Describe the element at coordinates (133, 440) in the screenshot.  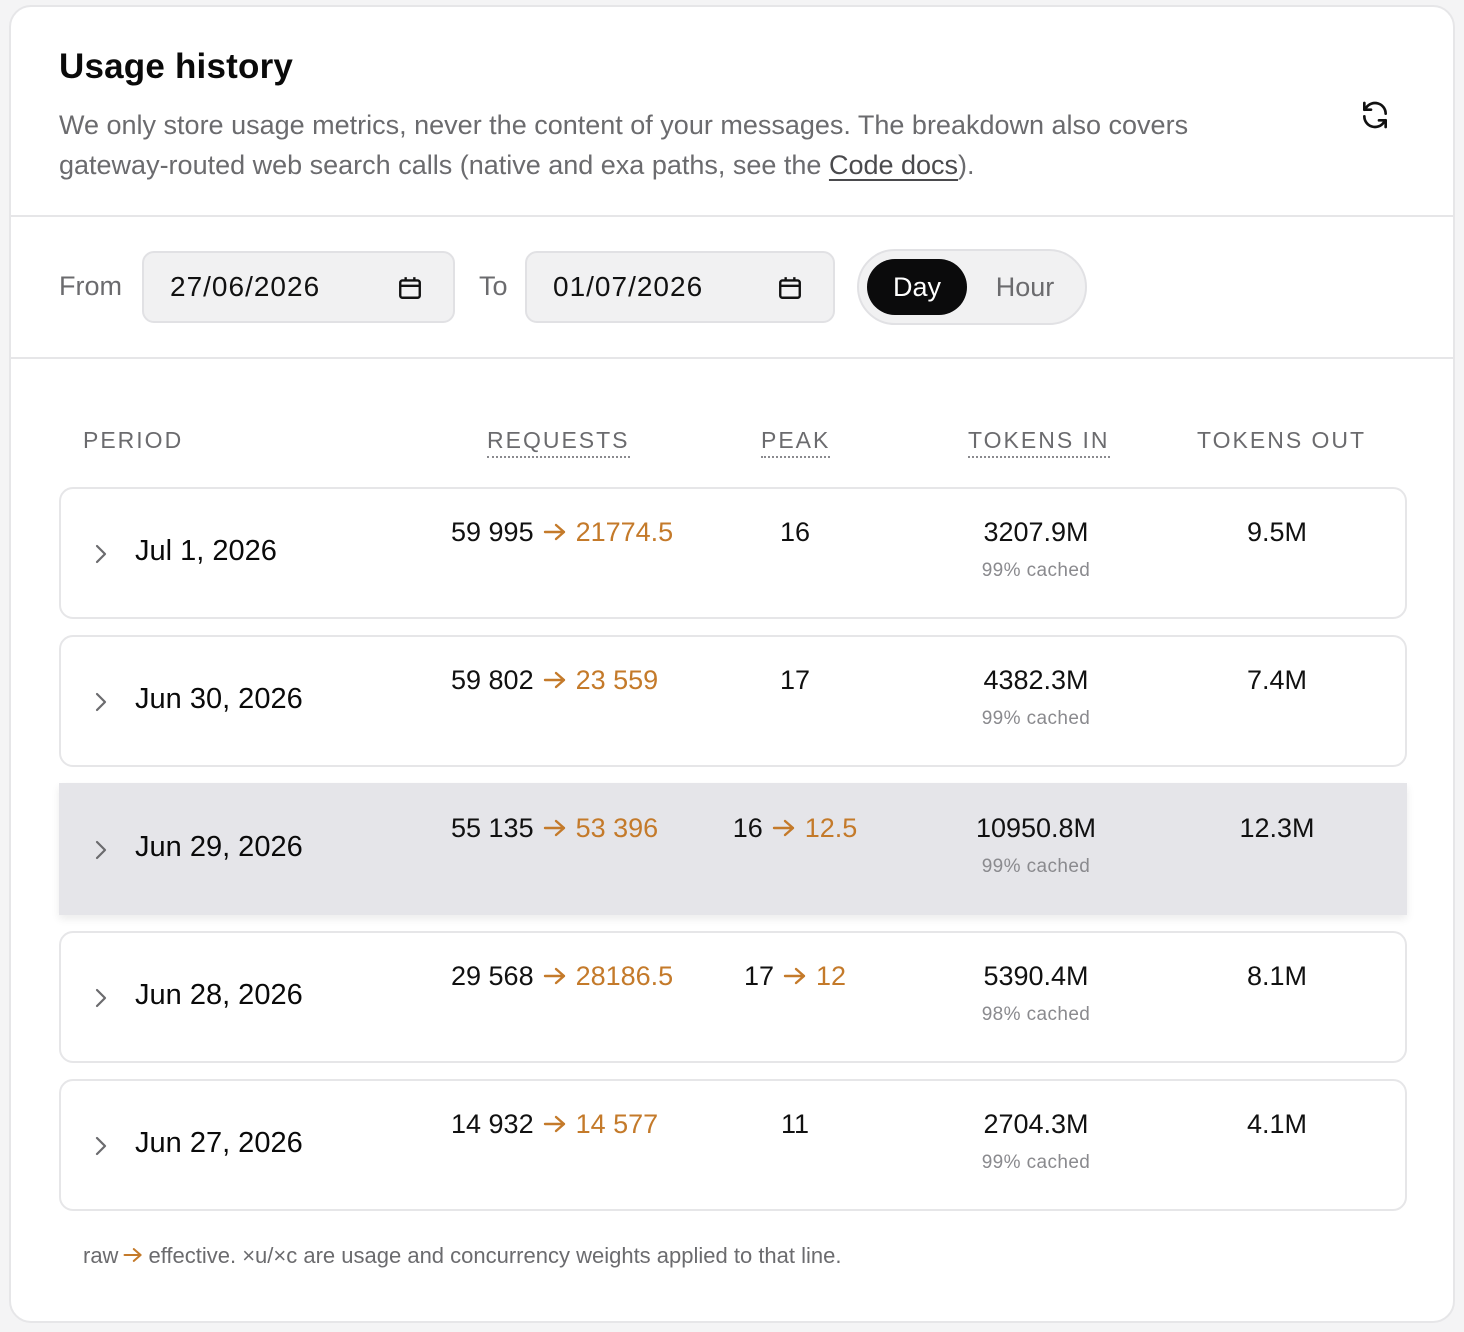
I see `col-period: PERIOD` at that location.